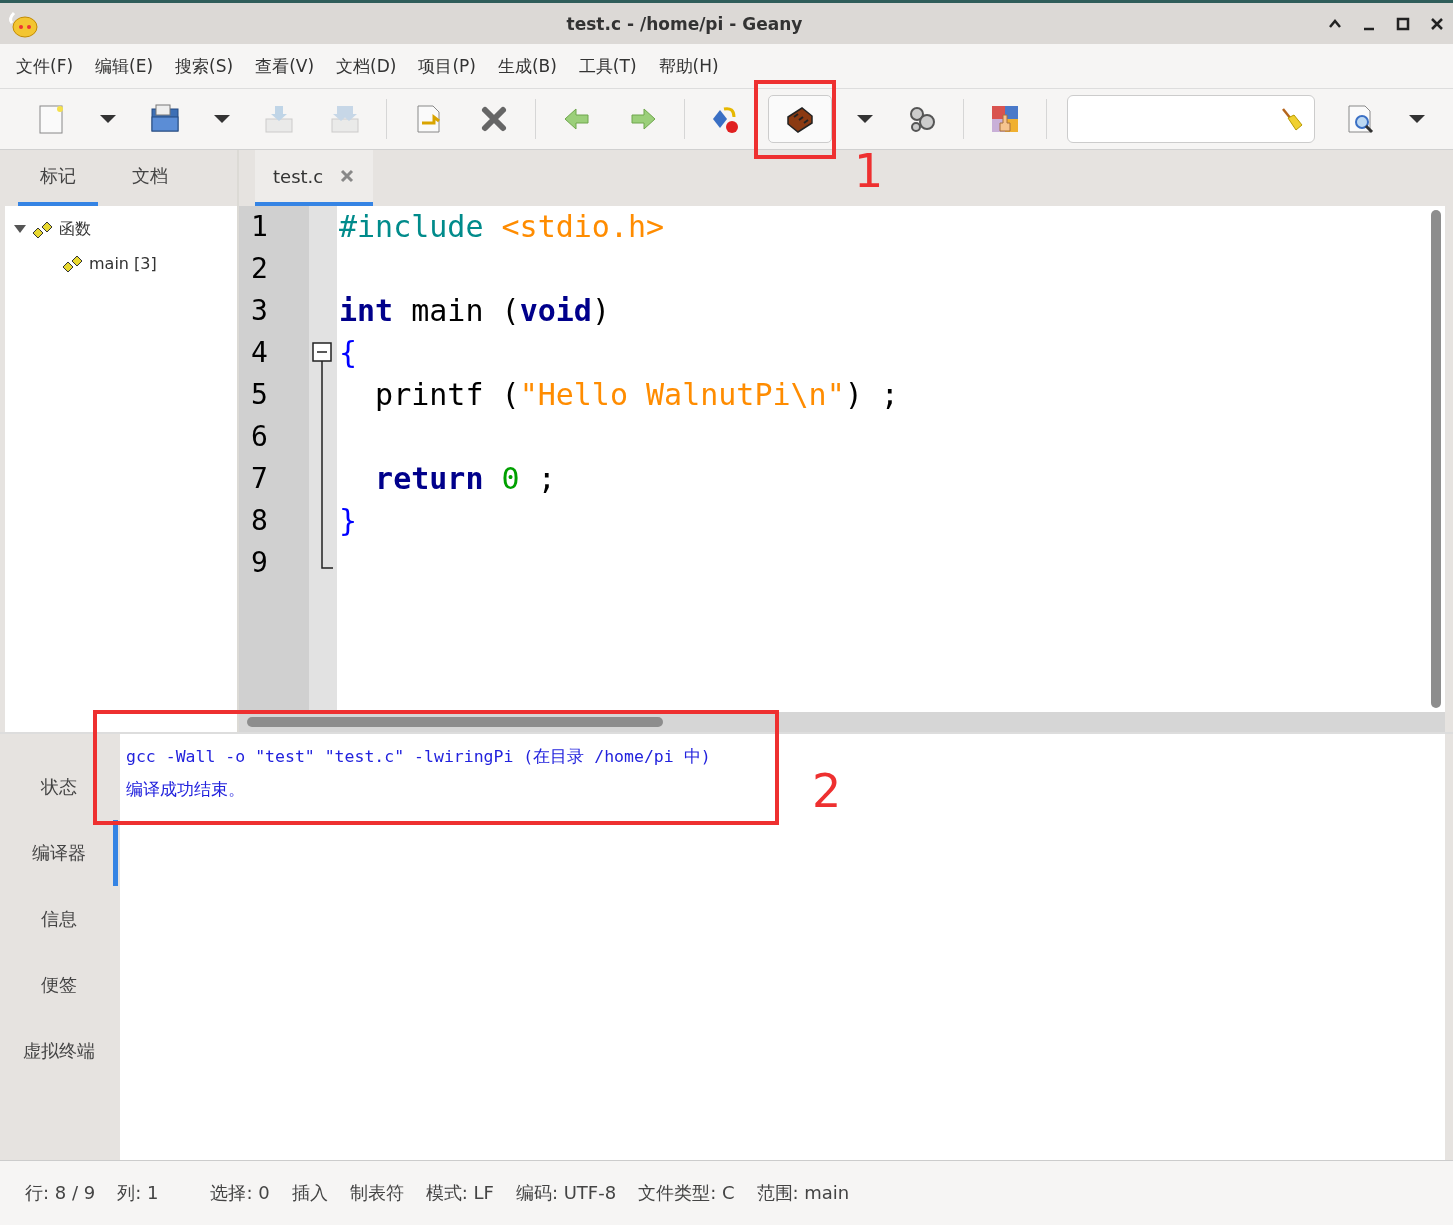 The image size is (1453, 1225). I want to click on line-number: 5, so click(259, 395).